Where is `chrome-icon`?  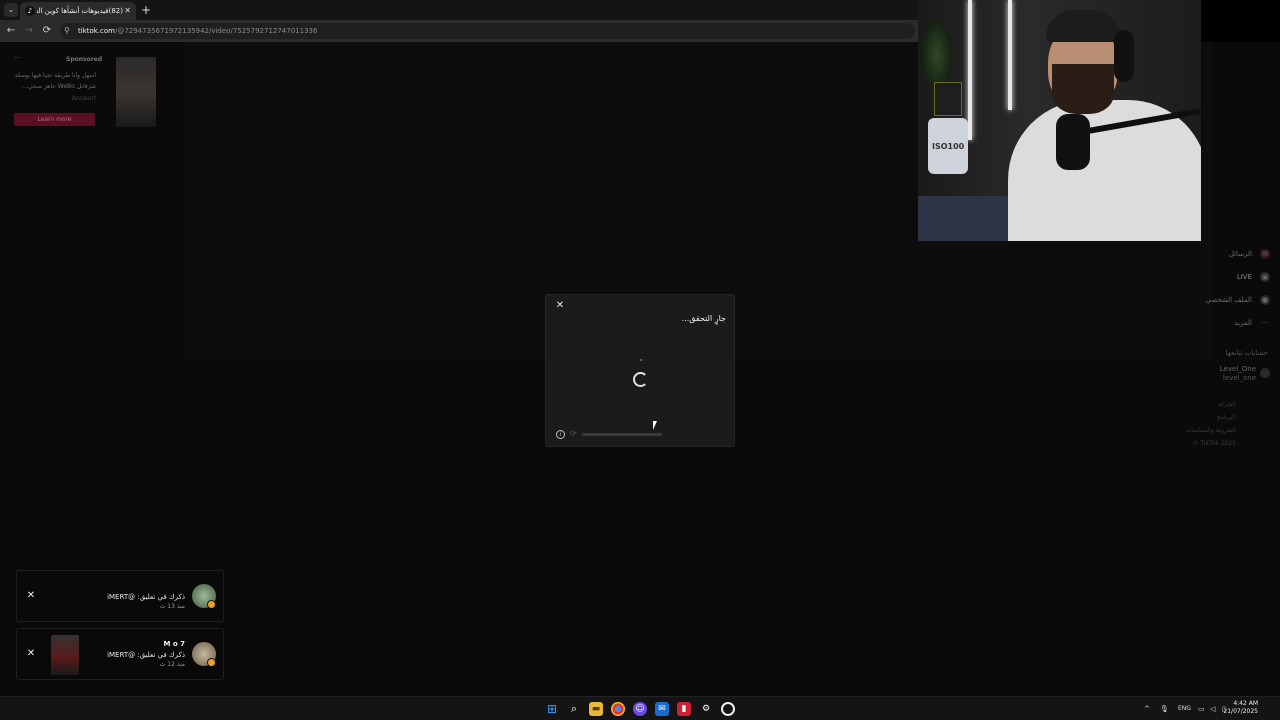
chrome-icon is located at coordinates (618, 709).